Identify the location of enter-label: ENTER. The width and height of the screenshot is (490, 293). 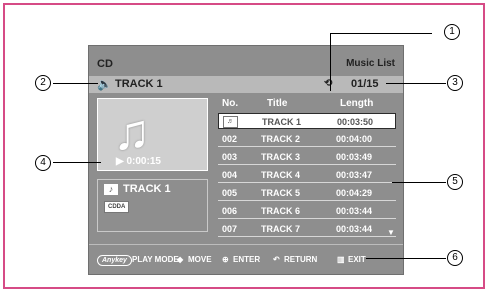
(247, 259).